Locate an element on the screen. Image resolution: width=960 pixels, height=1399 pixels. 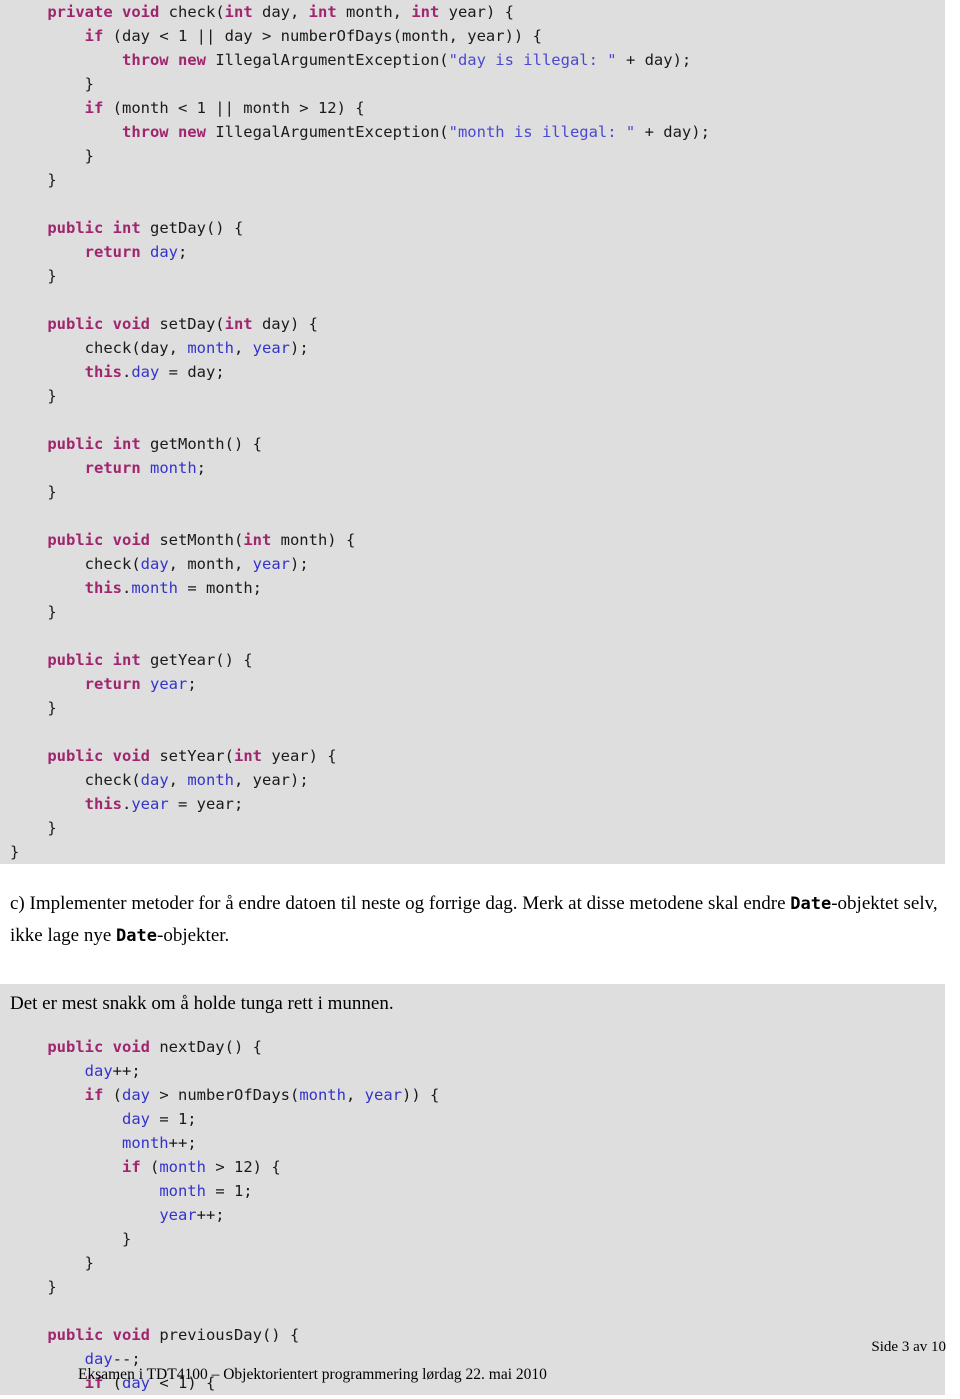
code-token-pln: month, is located at coordinates (374, 12).